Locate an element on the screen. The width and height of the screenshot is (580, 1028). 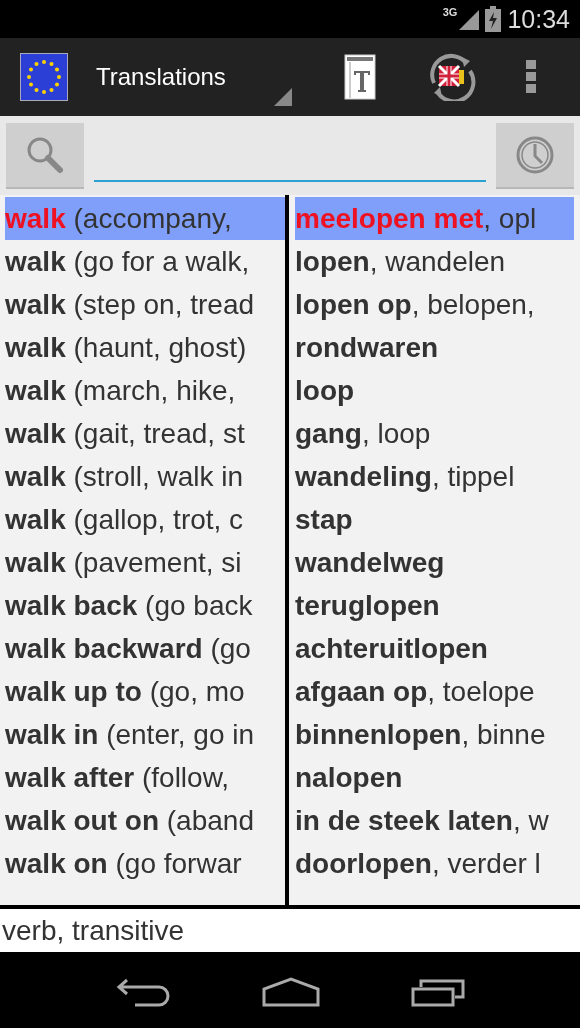
source-entry: walk (haunt, ghost) is located at coordinates (145, 347).